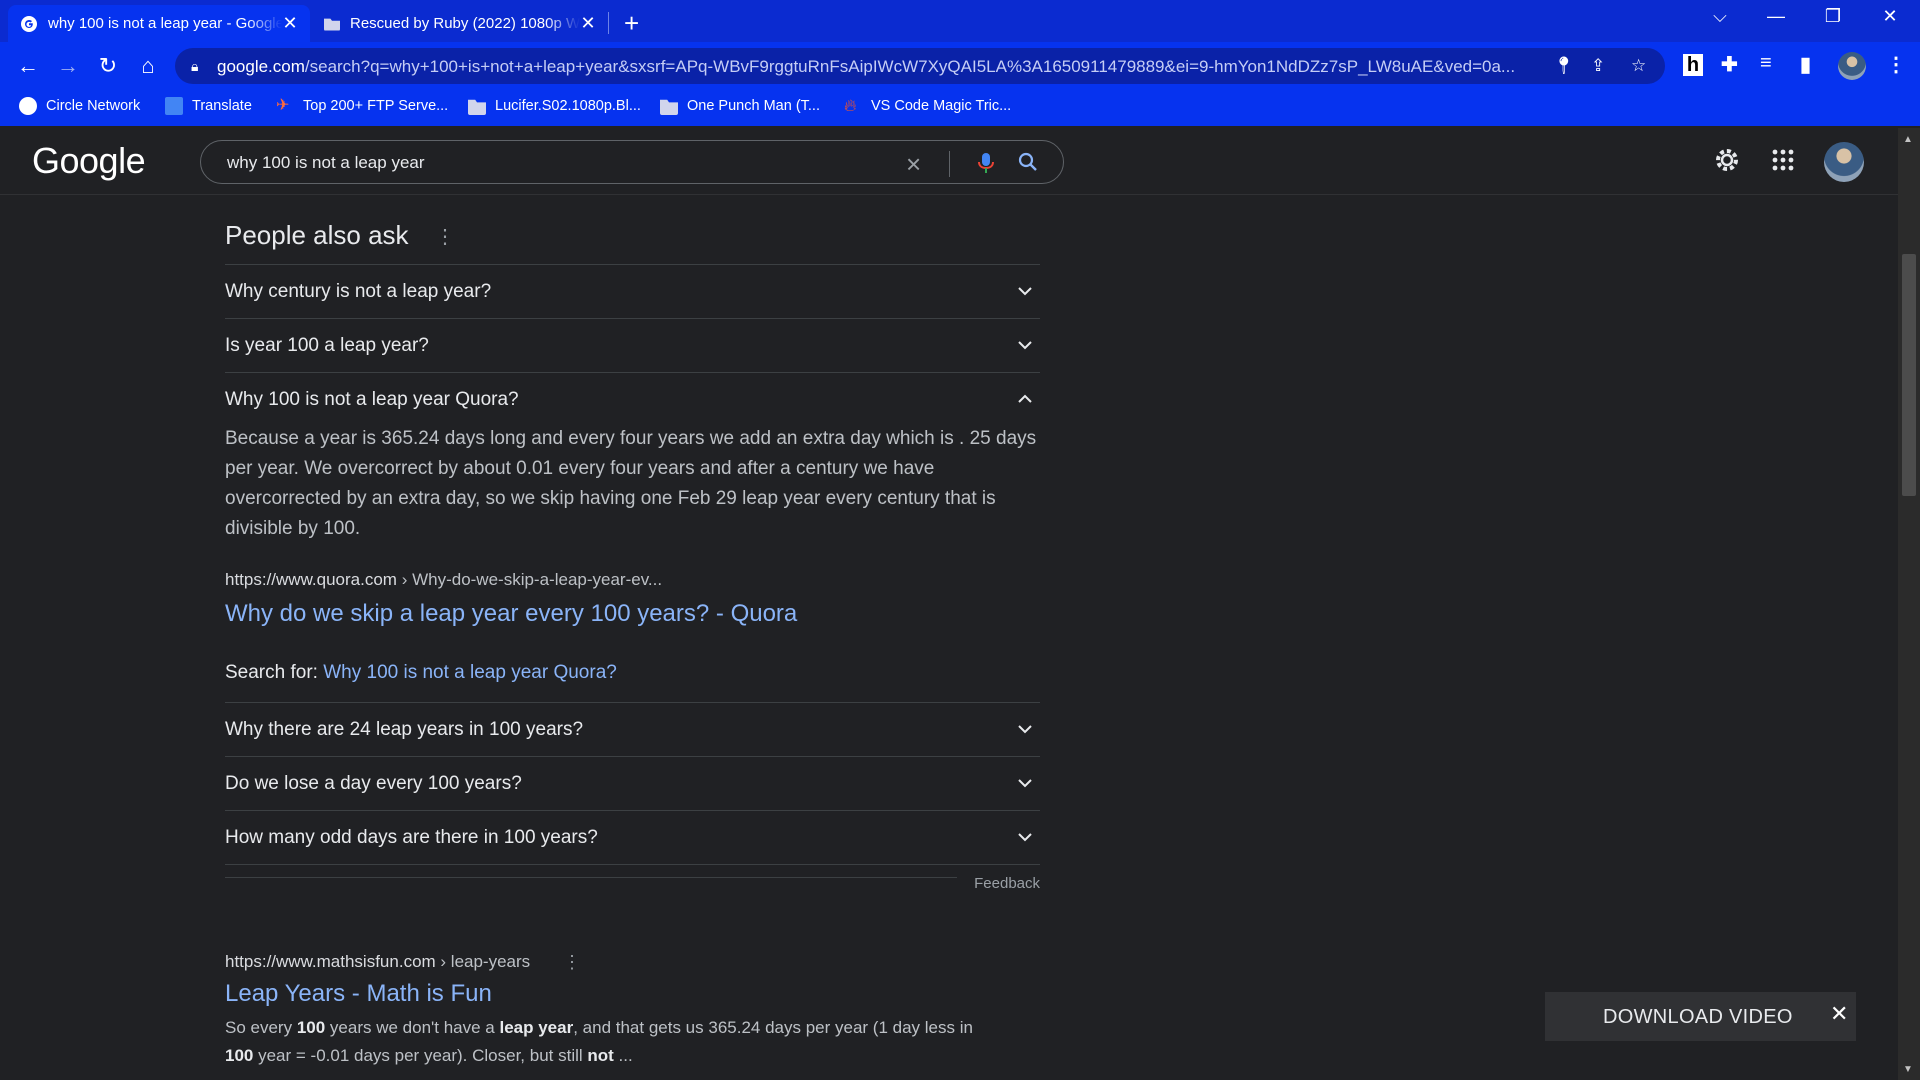 Image resolution: width=1920 pixels, height=1080 pixels. What do you see at coordinates (850, 105) in the screenshot?
I see `flame-icon: 🔥︎` at bounding box center [850, 105].